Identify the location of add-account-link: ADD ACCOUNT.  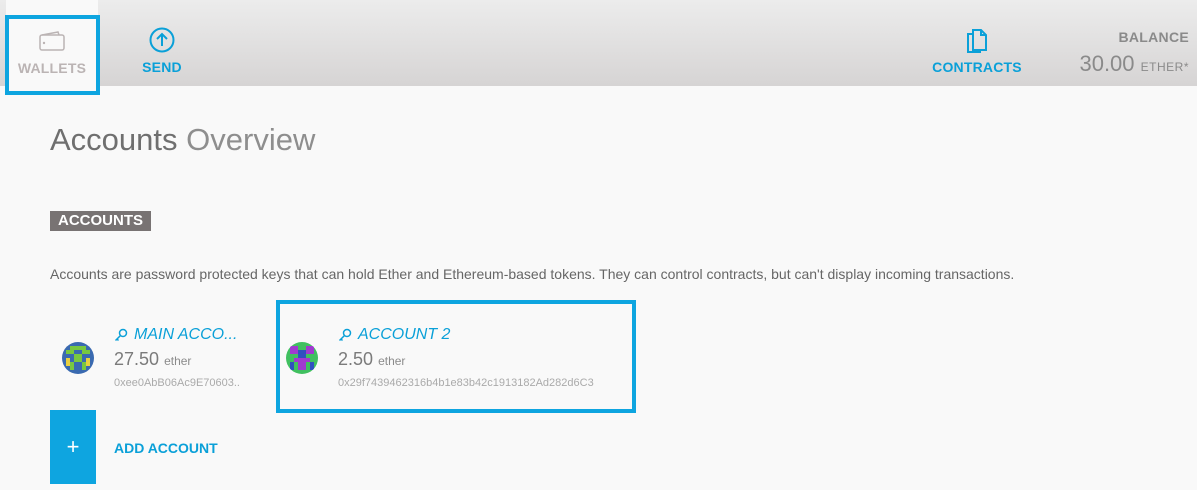
(166, 448).